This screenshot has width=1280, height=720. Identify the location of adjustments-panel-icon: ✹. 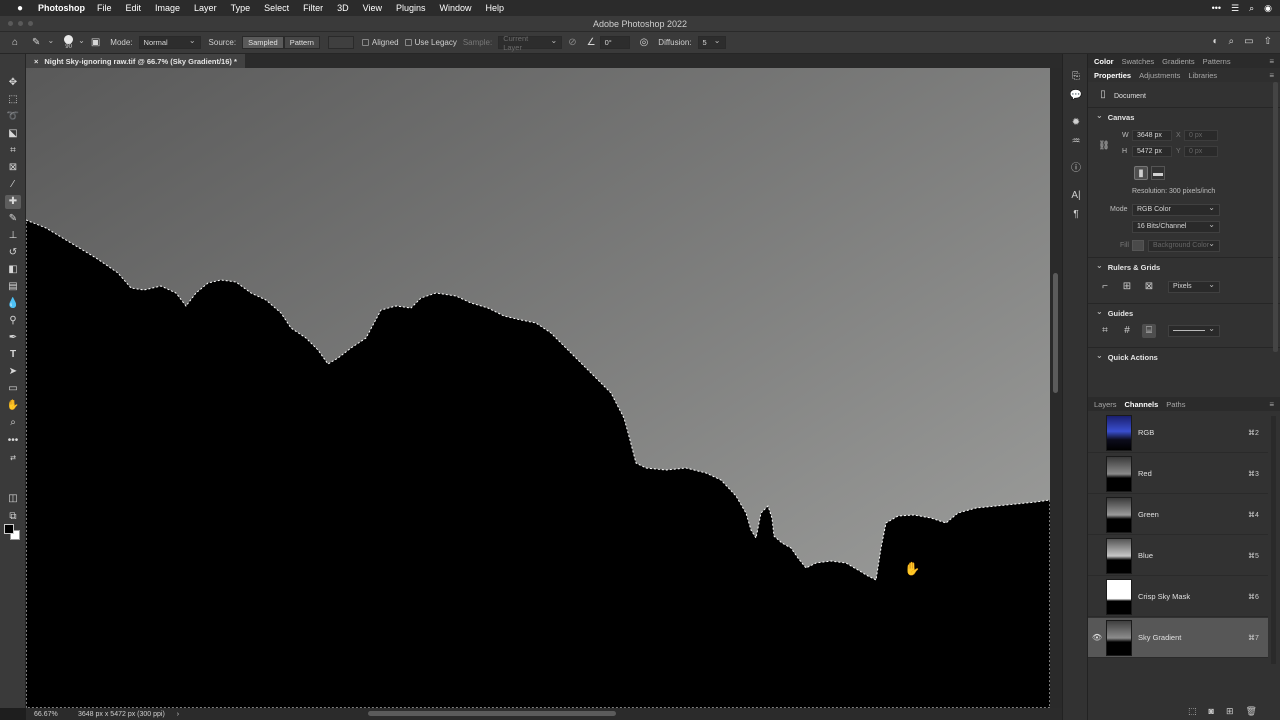
(1076, 123).